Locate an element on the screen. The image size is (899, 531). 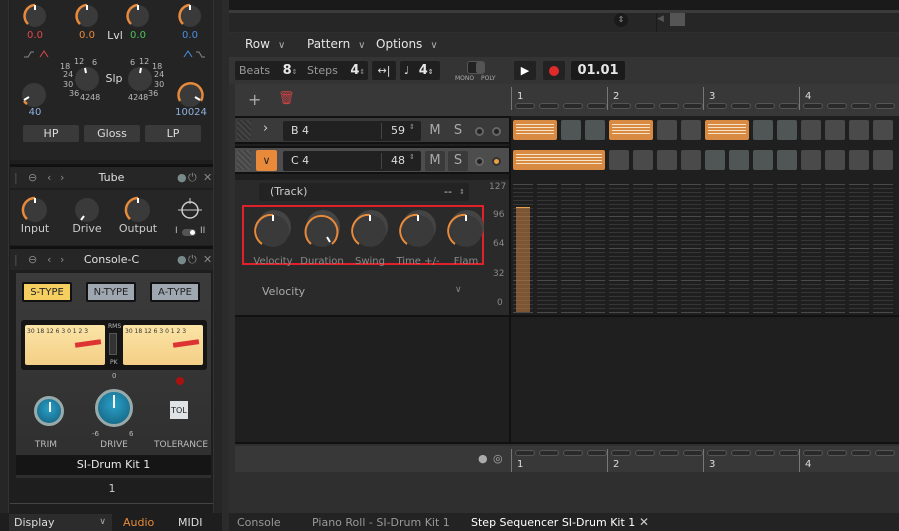
lp-button: LP is located at coordinates (173, 133).